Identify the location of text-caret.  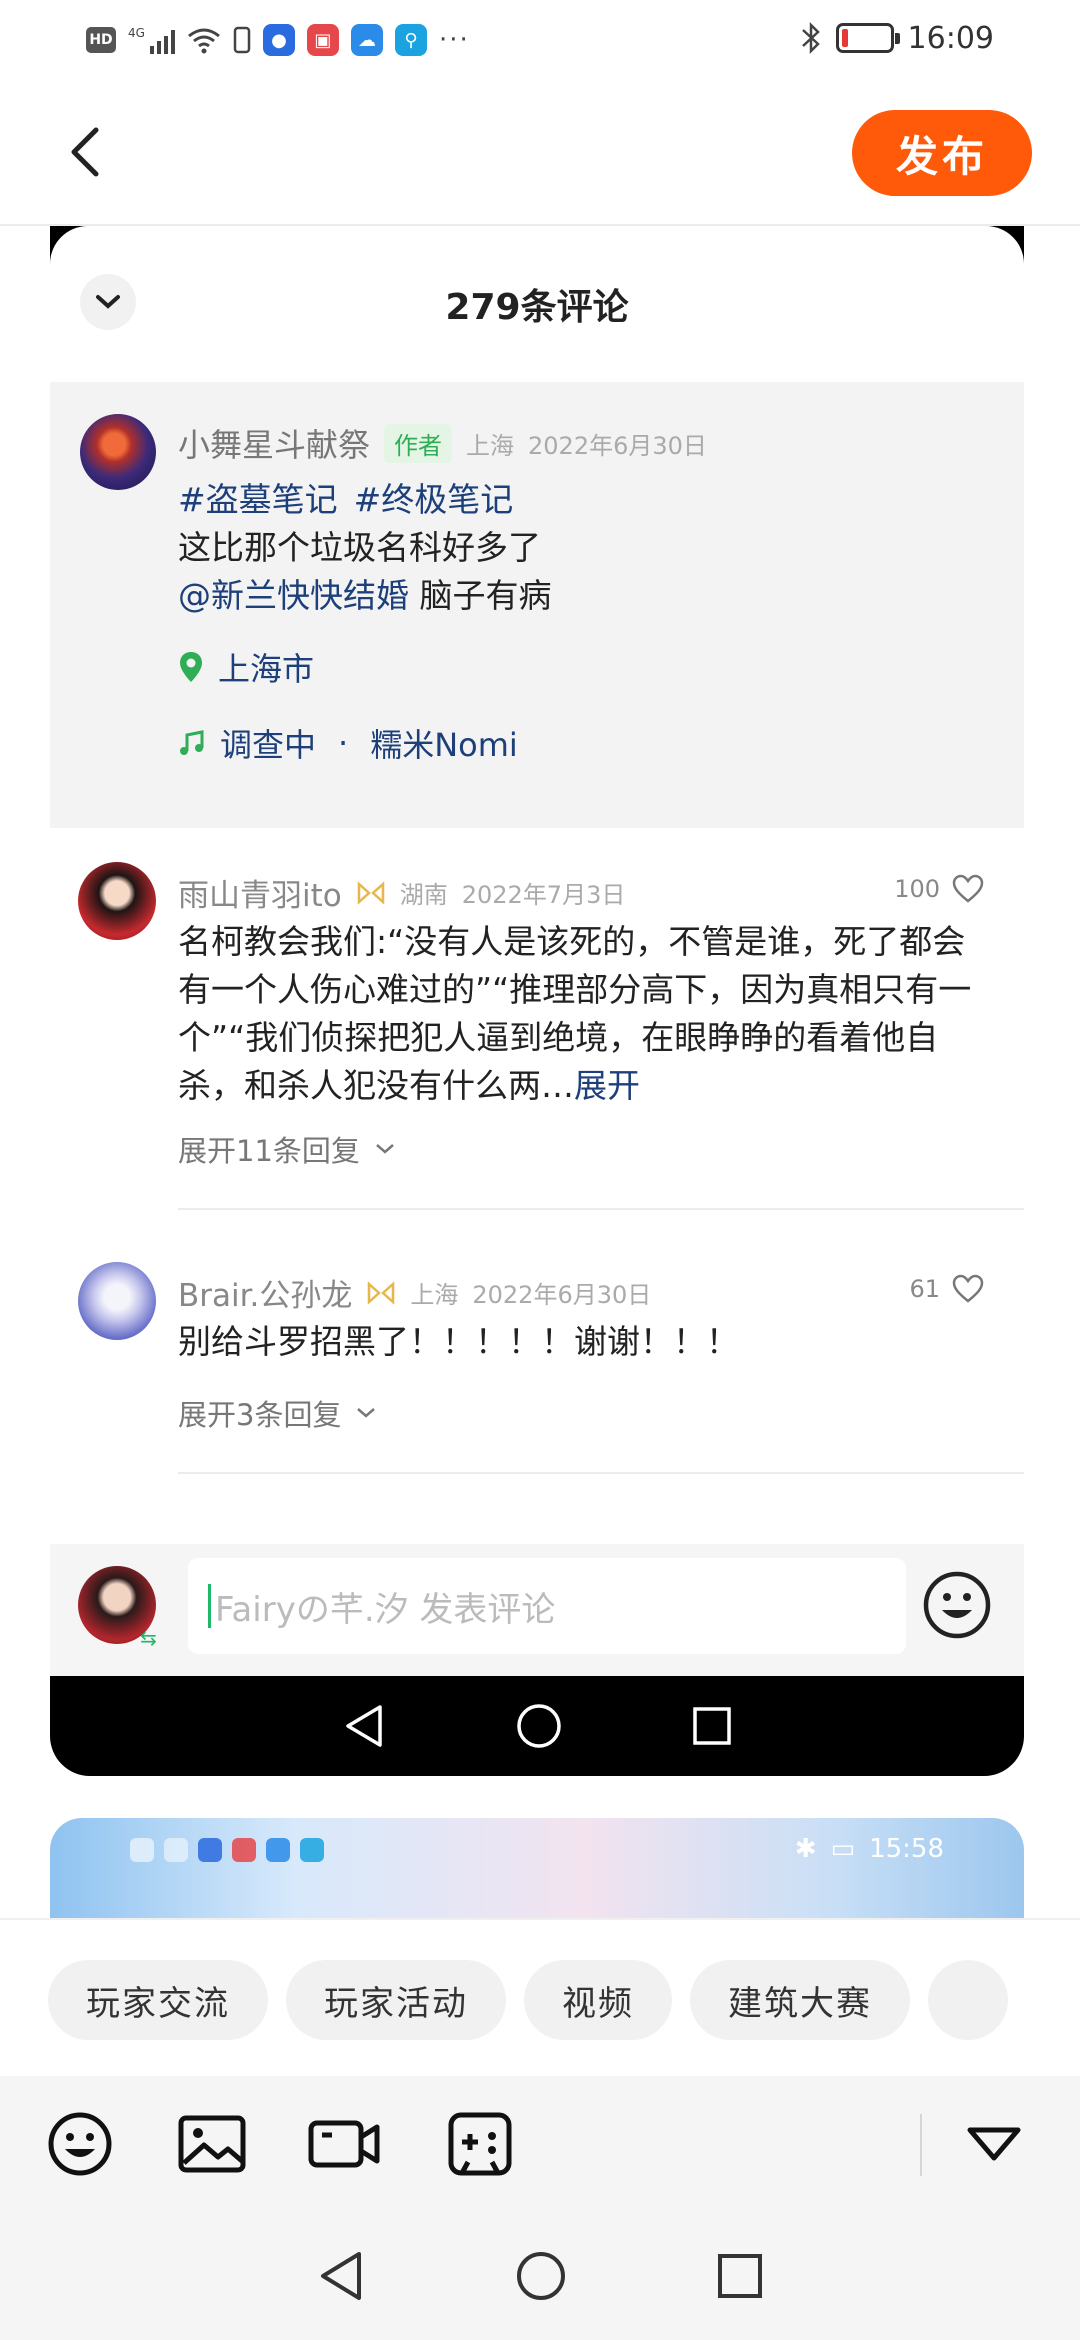
(209, 1606).